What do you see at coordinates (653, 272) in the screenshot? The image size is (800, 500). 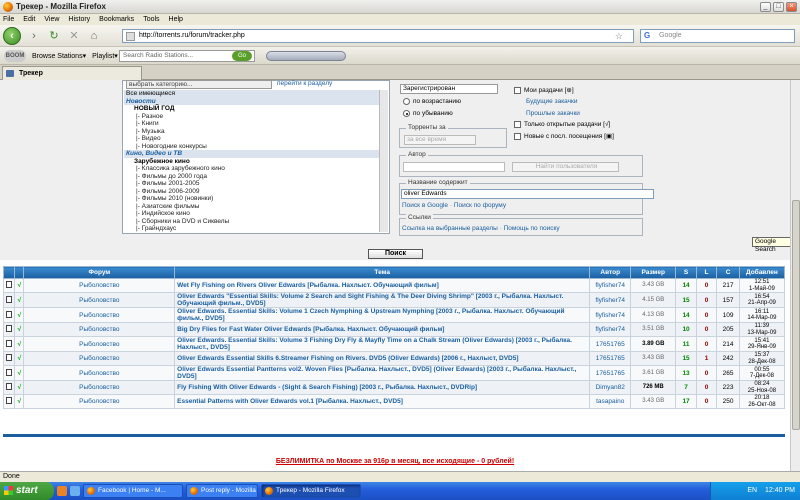 I see `col-size: Размер` at bounding box center [653, 272].